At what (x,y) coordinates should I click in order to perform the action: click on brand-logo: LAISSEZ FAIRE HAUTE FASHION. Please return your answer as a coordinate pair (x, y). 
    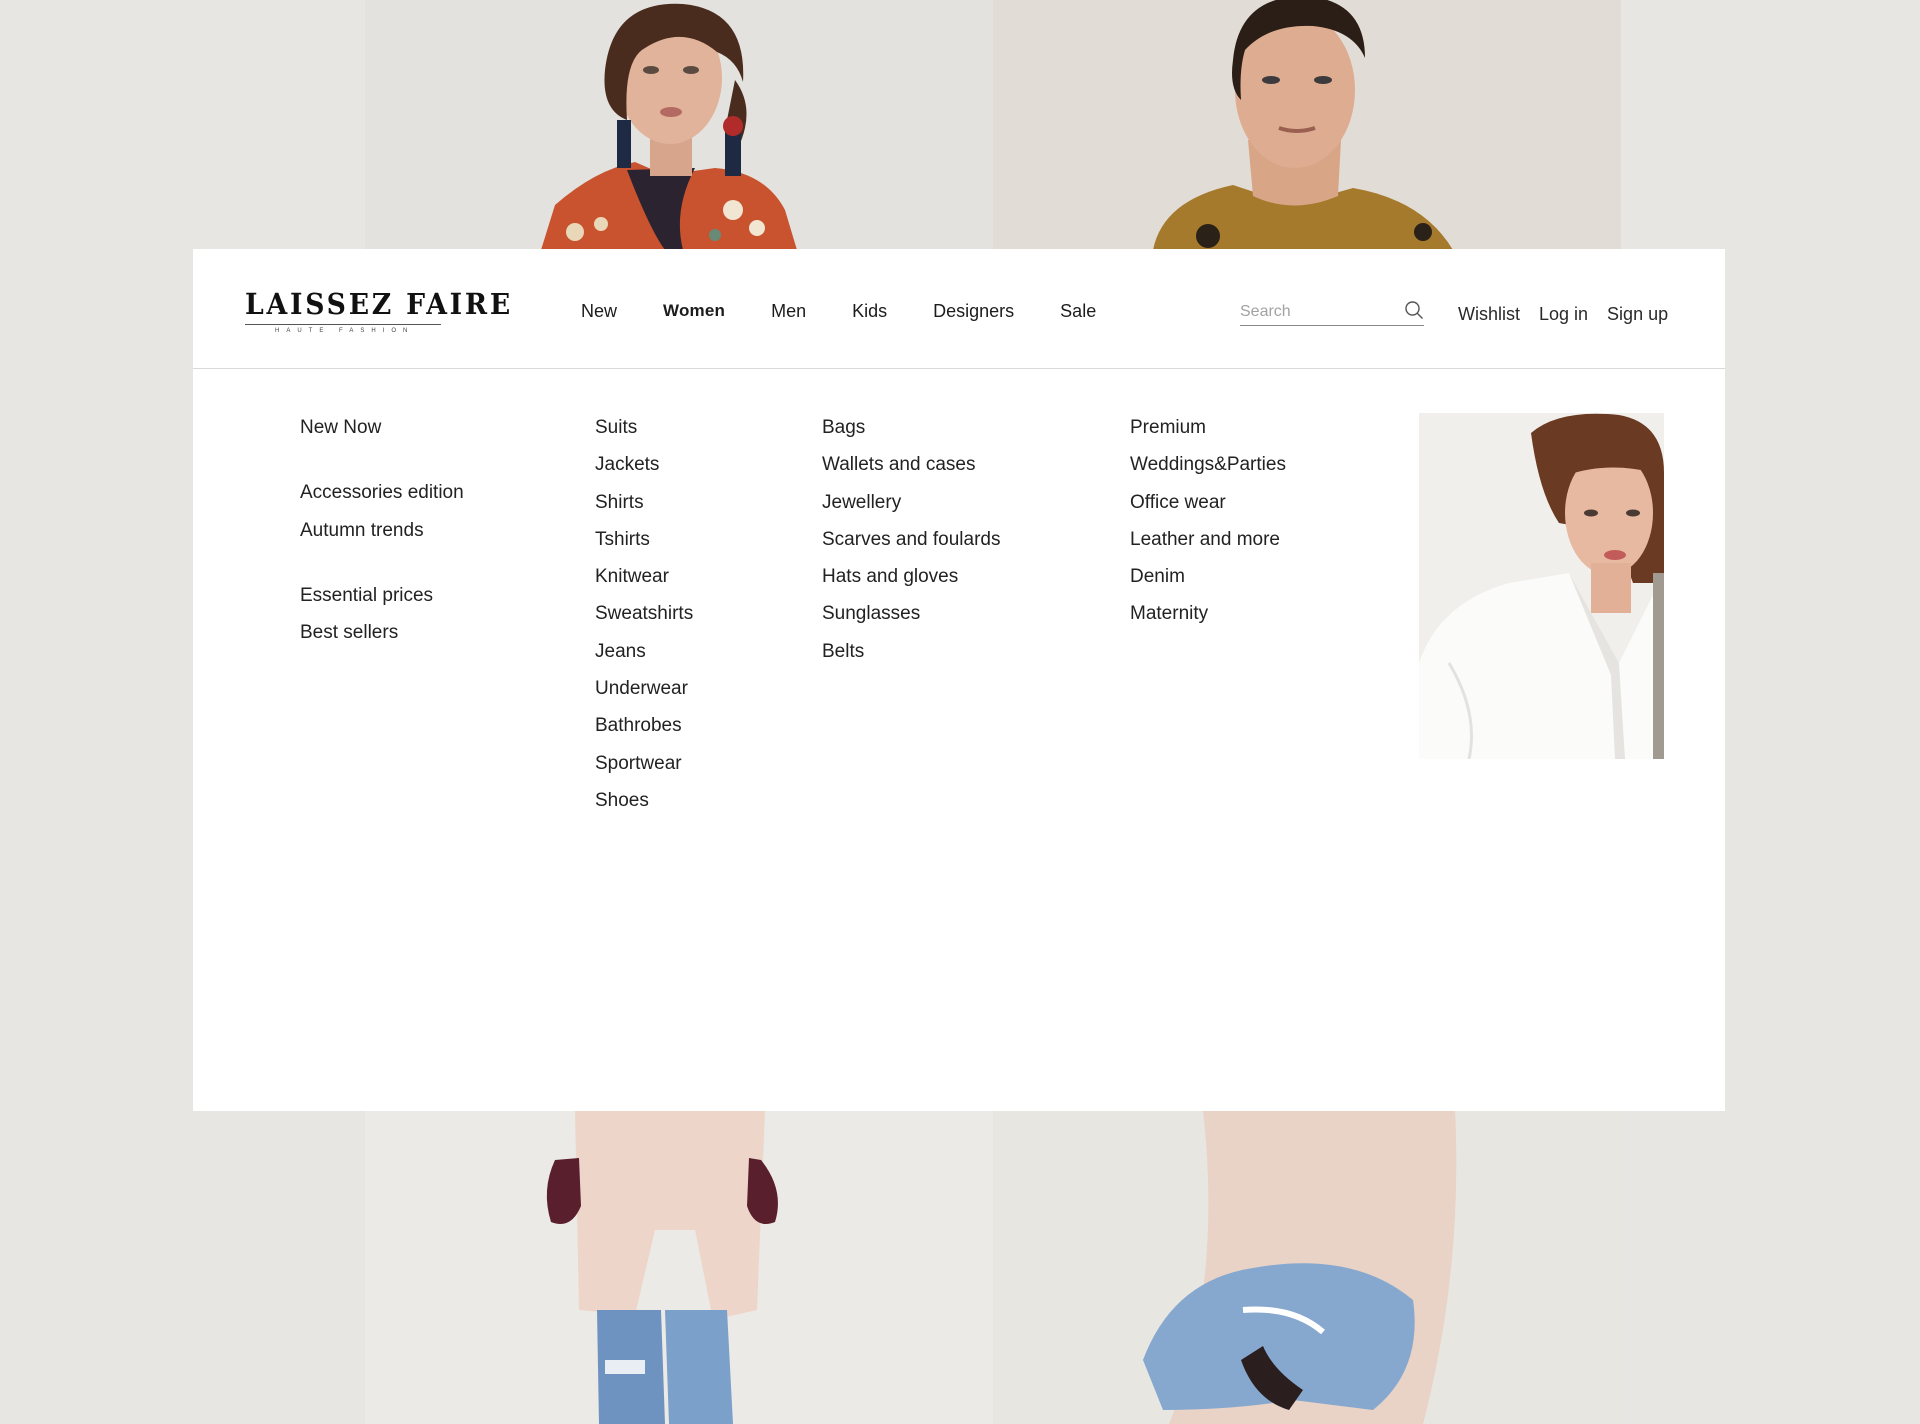
    Looking at the image, I should click on (377, 310).